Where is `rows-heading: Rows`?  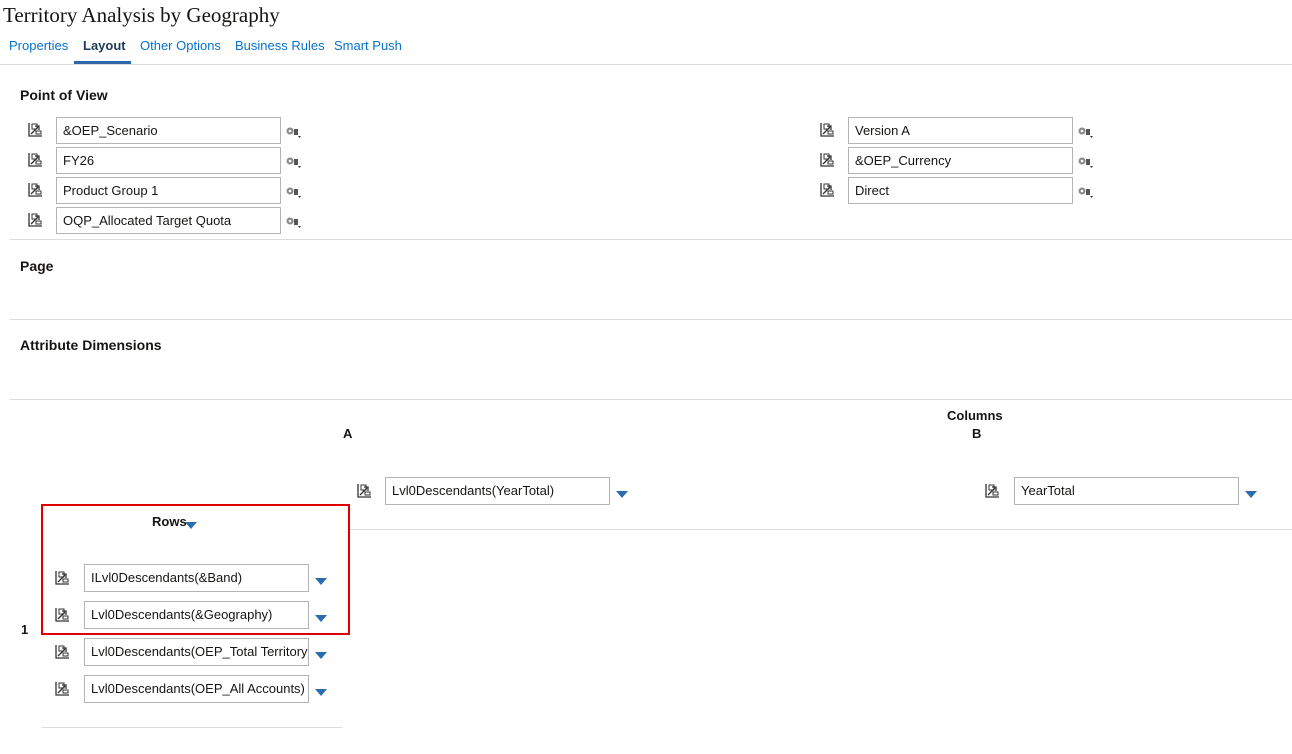 rows-heading: Rows is located at coordinates (169, 521).